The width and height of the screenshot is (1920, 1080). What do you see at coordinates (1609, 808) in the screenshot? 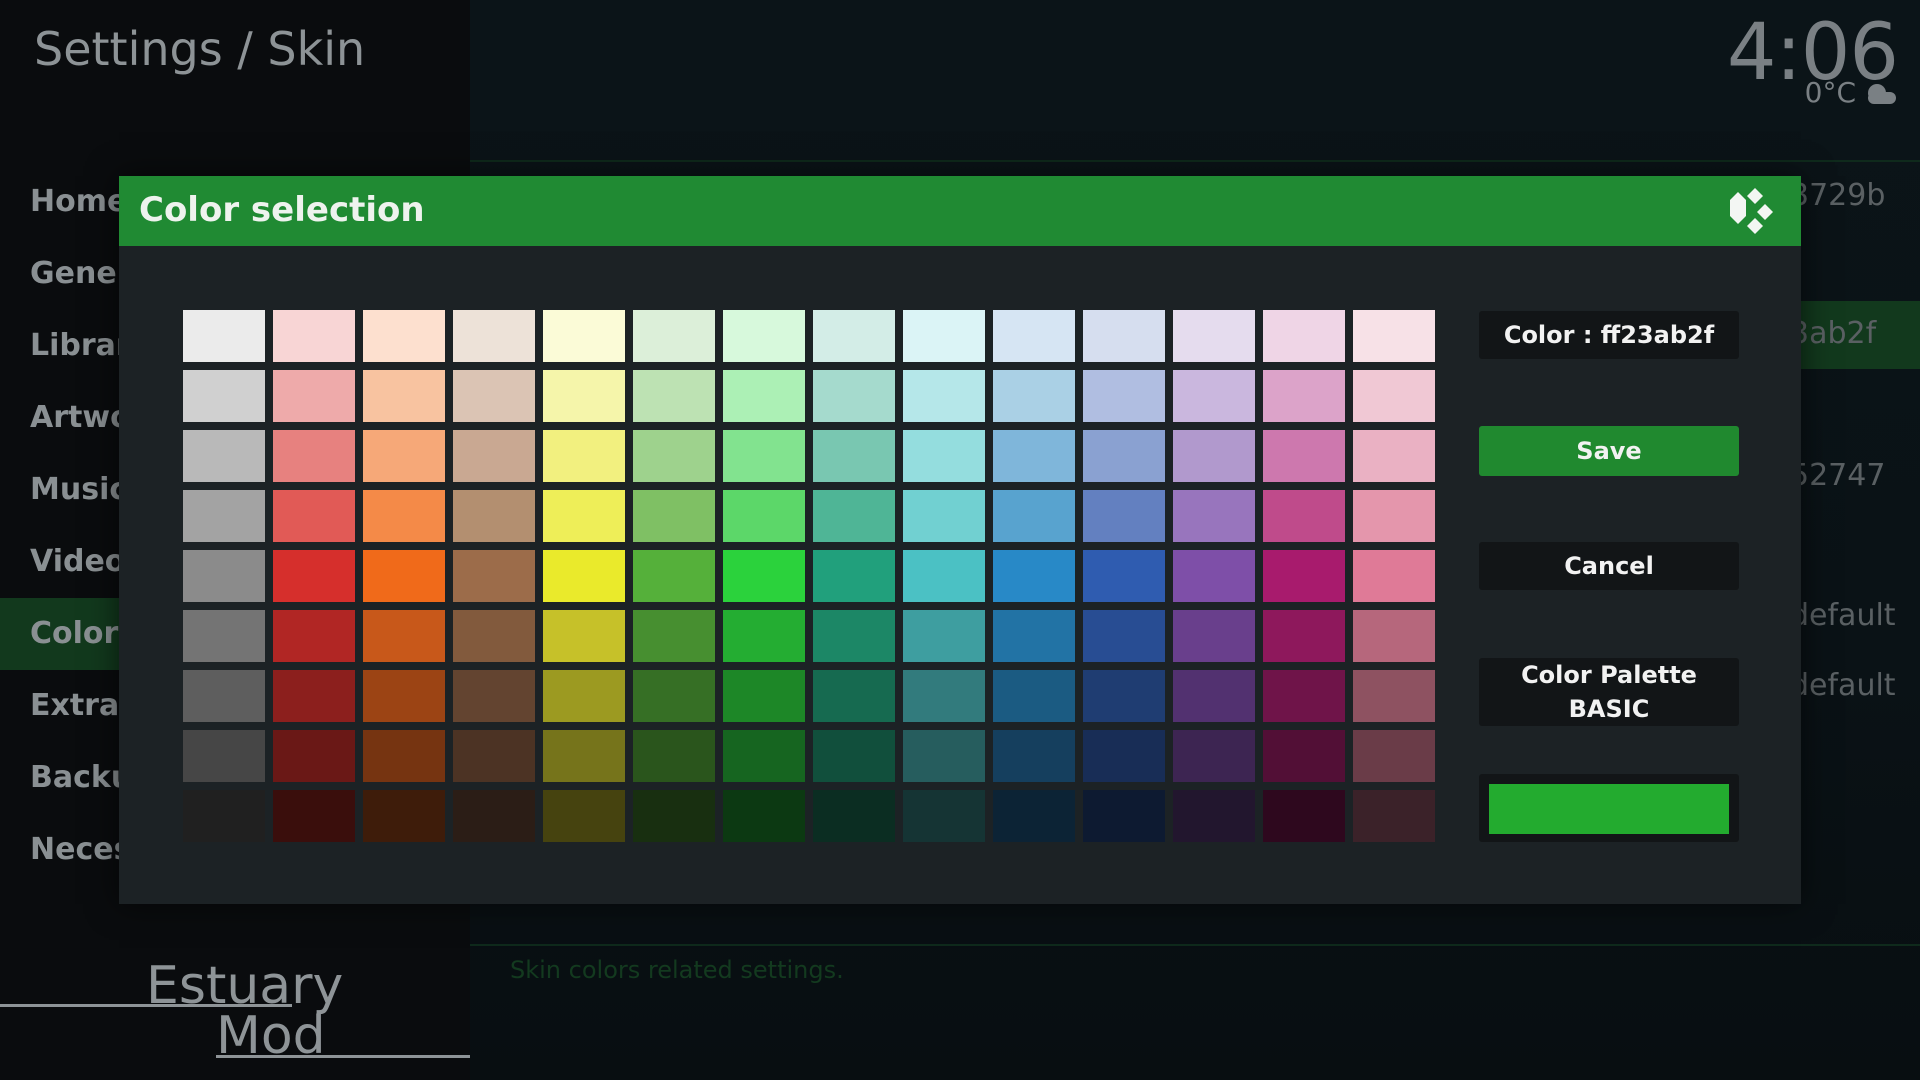
I see `color-preview-button` at bounding box center [1609, 808].